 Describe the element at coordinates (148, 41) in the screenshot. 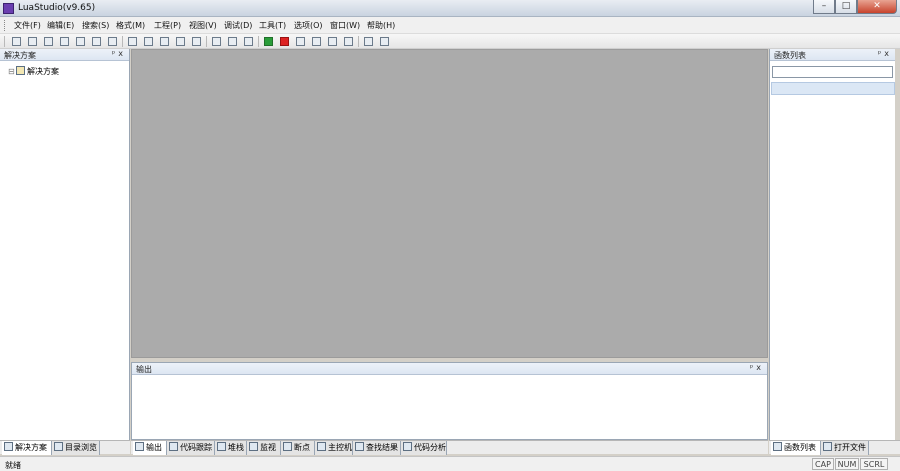

I see `cut-icon` at that location.